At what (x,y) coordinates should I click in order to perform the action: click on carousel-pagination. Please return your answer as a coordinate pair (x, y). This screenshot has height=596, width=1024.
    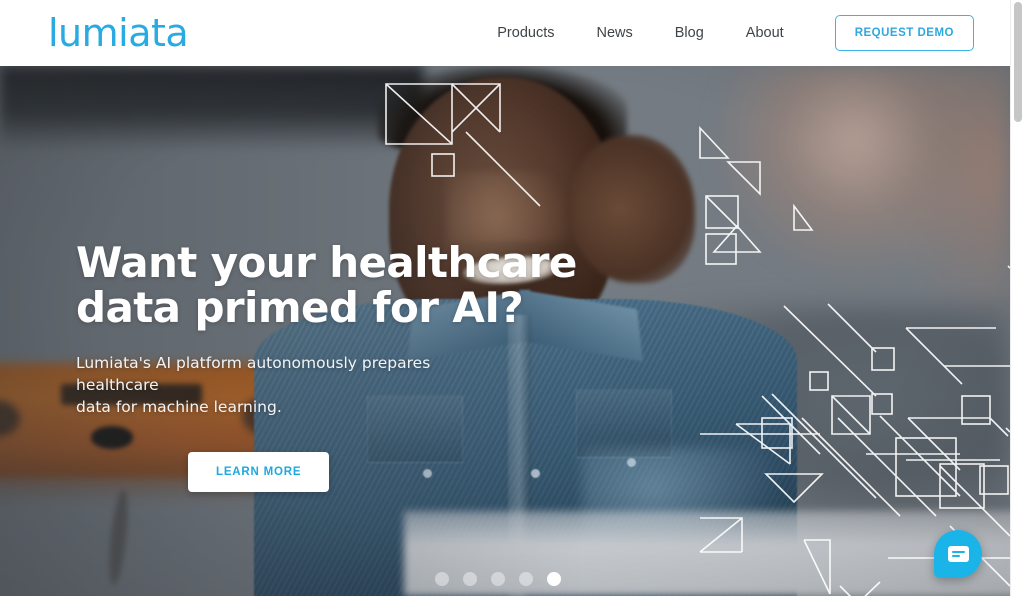
    Looking at the image, I should click on (505, 579).